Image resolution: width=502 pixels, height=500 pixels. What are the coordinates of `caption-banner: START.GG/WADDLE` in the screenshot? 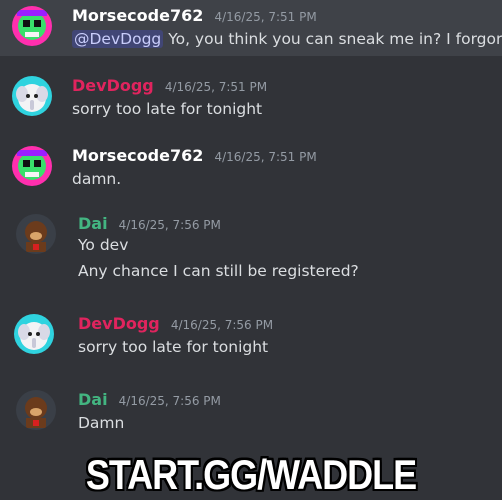 It's located at (251, 475).